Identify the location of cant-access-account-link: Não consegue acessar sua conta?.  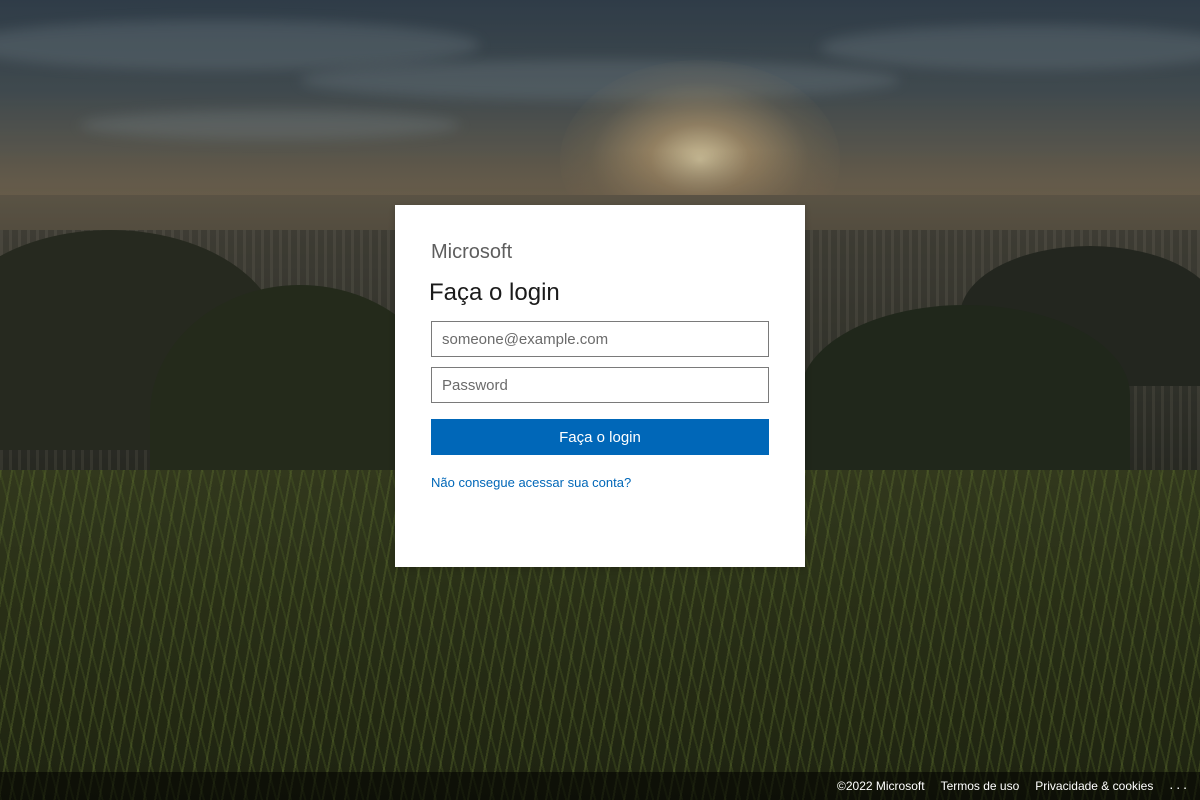
(531, 482).